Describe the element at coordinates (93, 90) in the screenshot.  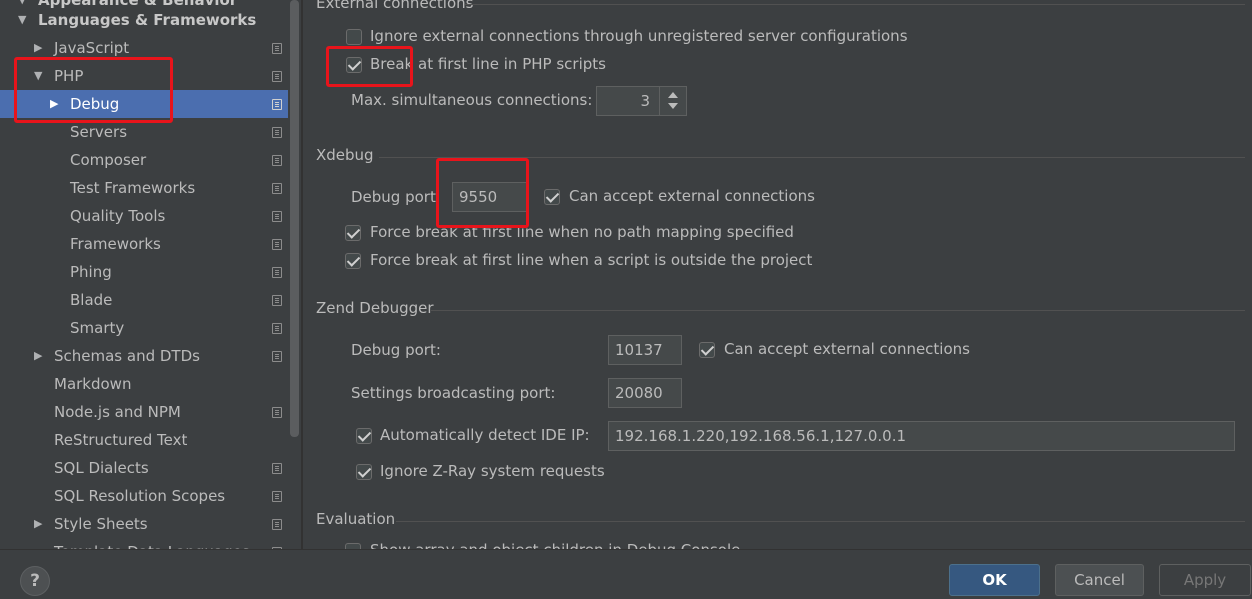
I see `highlight-php-debug` at that location.